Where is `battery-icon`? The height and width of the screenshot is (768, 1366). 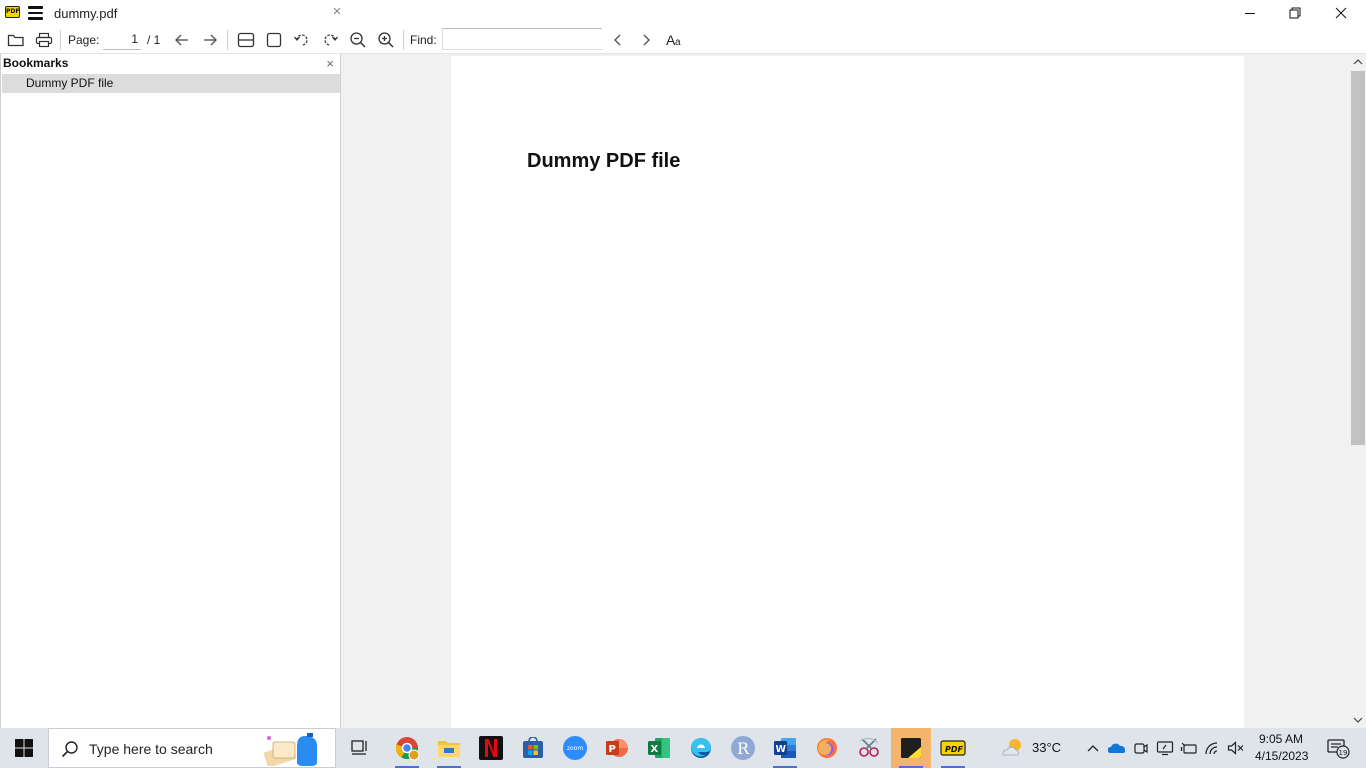 battery-icon is located at coordinates (1189, 748).